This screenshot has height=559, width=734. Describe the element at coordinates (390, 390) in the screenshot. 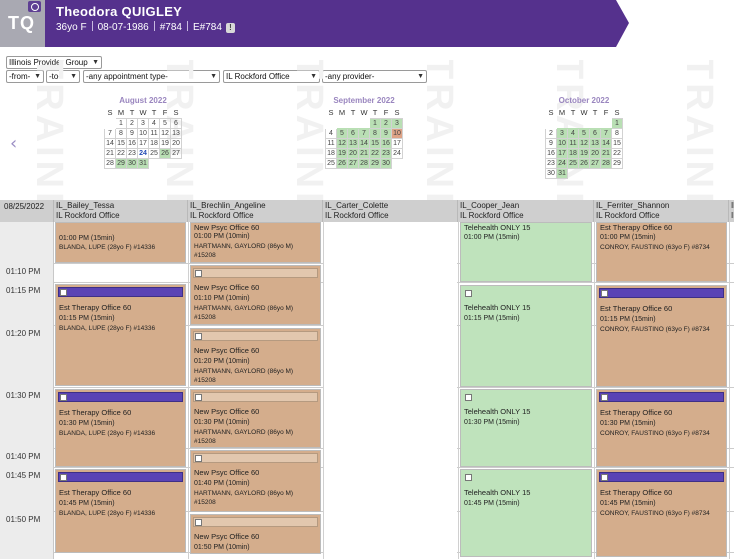

I see `empty-column` at that location.